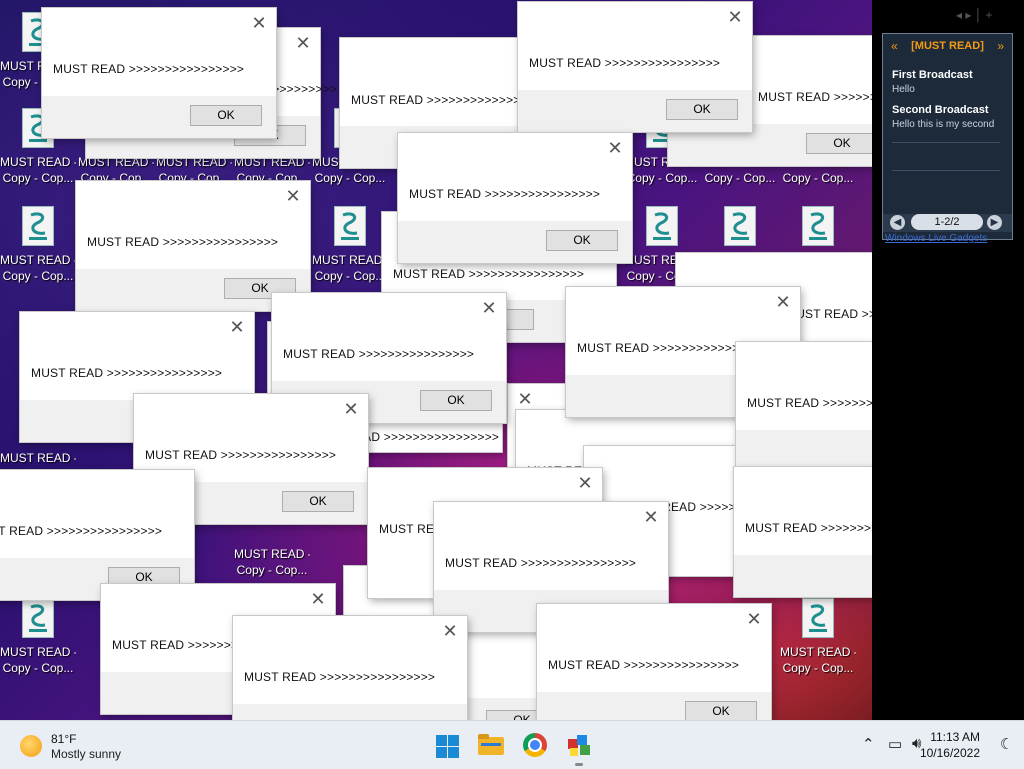  I want to click on weather-condition: Mostly sunny, so click(86, 754).